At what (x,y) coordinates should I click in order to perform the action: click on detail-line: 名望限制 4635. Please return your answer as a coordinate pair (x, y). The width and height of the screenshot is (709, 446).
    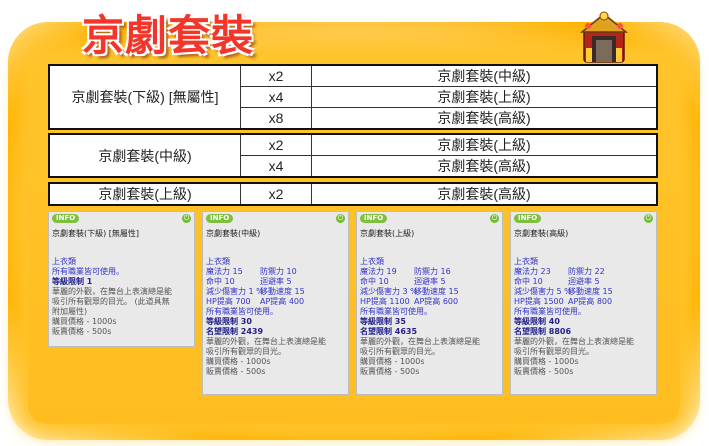
    Looking at the image, I should click on (389, 331).